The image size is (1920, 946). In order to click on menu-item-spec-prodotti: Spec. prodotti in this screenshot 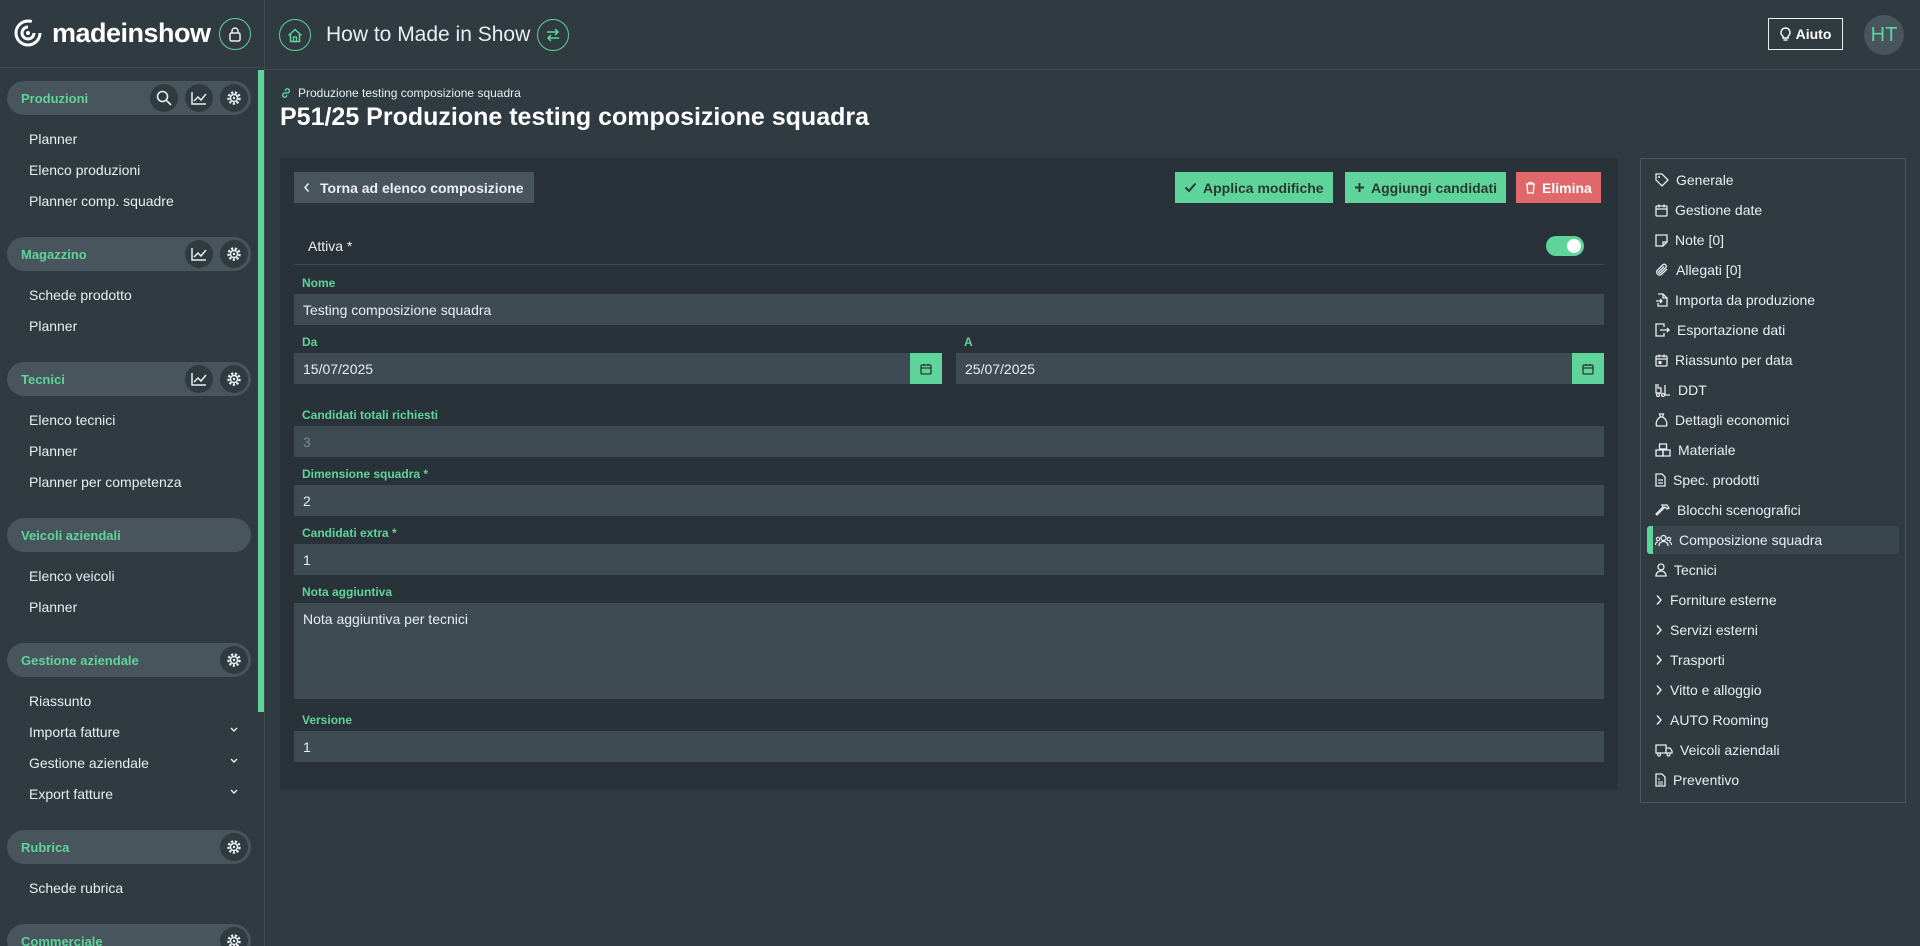, I will do `click(1707, 480)`.